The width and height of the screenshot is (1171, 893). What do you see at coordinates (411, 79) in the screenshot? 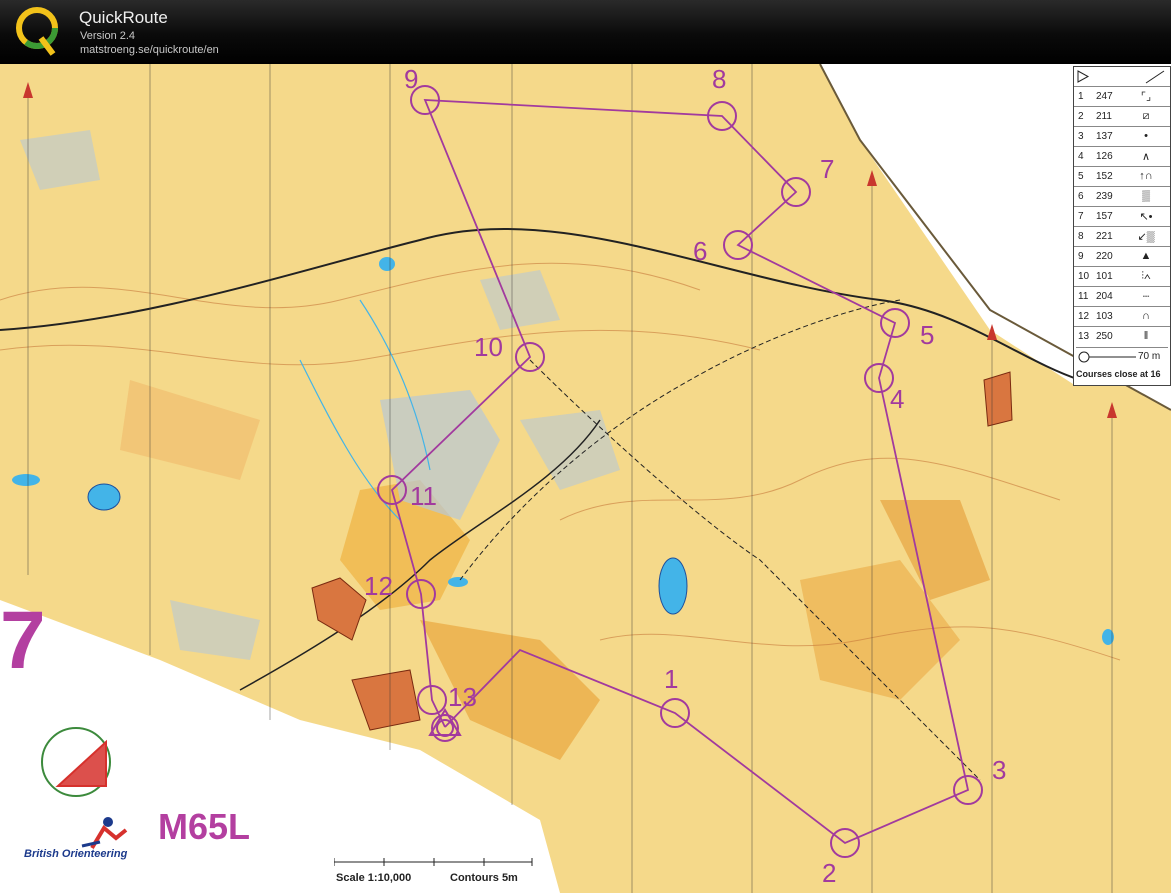
I see `control-label-9: 9` at bounding box center [411, 79].